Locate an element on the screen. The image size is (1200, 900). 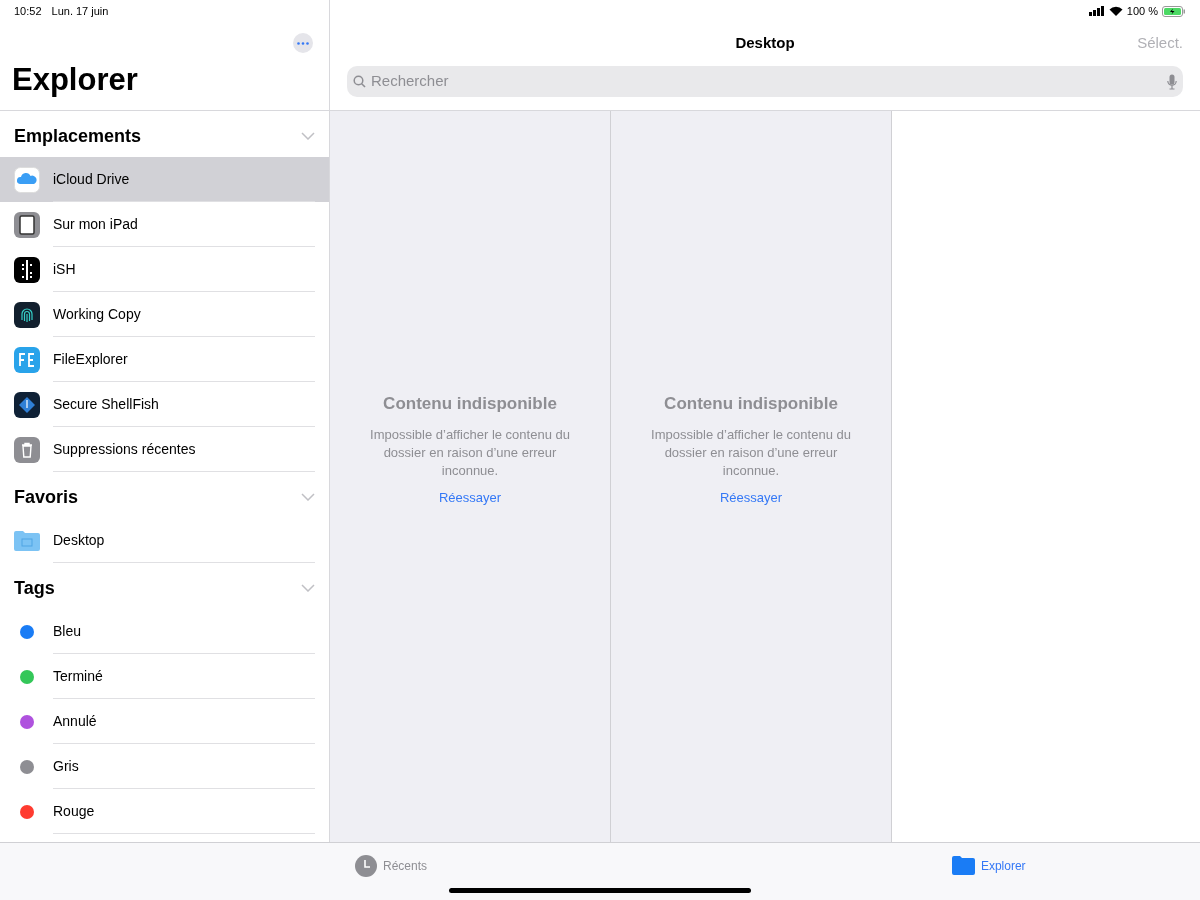
search-input: Rechercher is located at coordinates (766, 81).